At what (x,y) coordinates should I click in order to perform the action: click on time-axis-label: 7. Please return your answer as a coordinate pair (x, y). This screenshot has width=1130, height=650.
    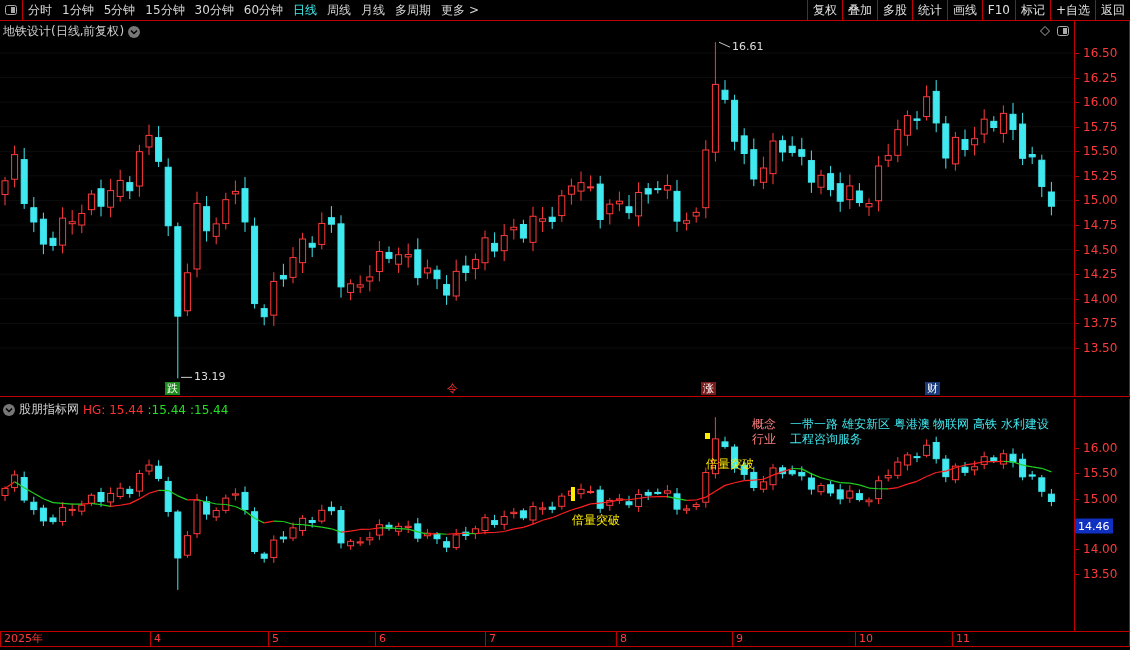
    Looking at the image, I should click on (490, 639).